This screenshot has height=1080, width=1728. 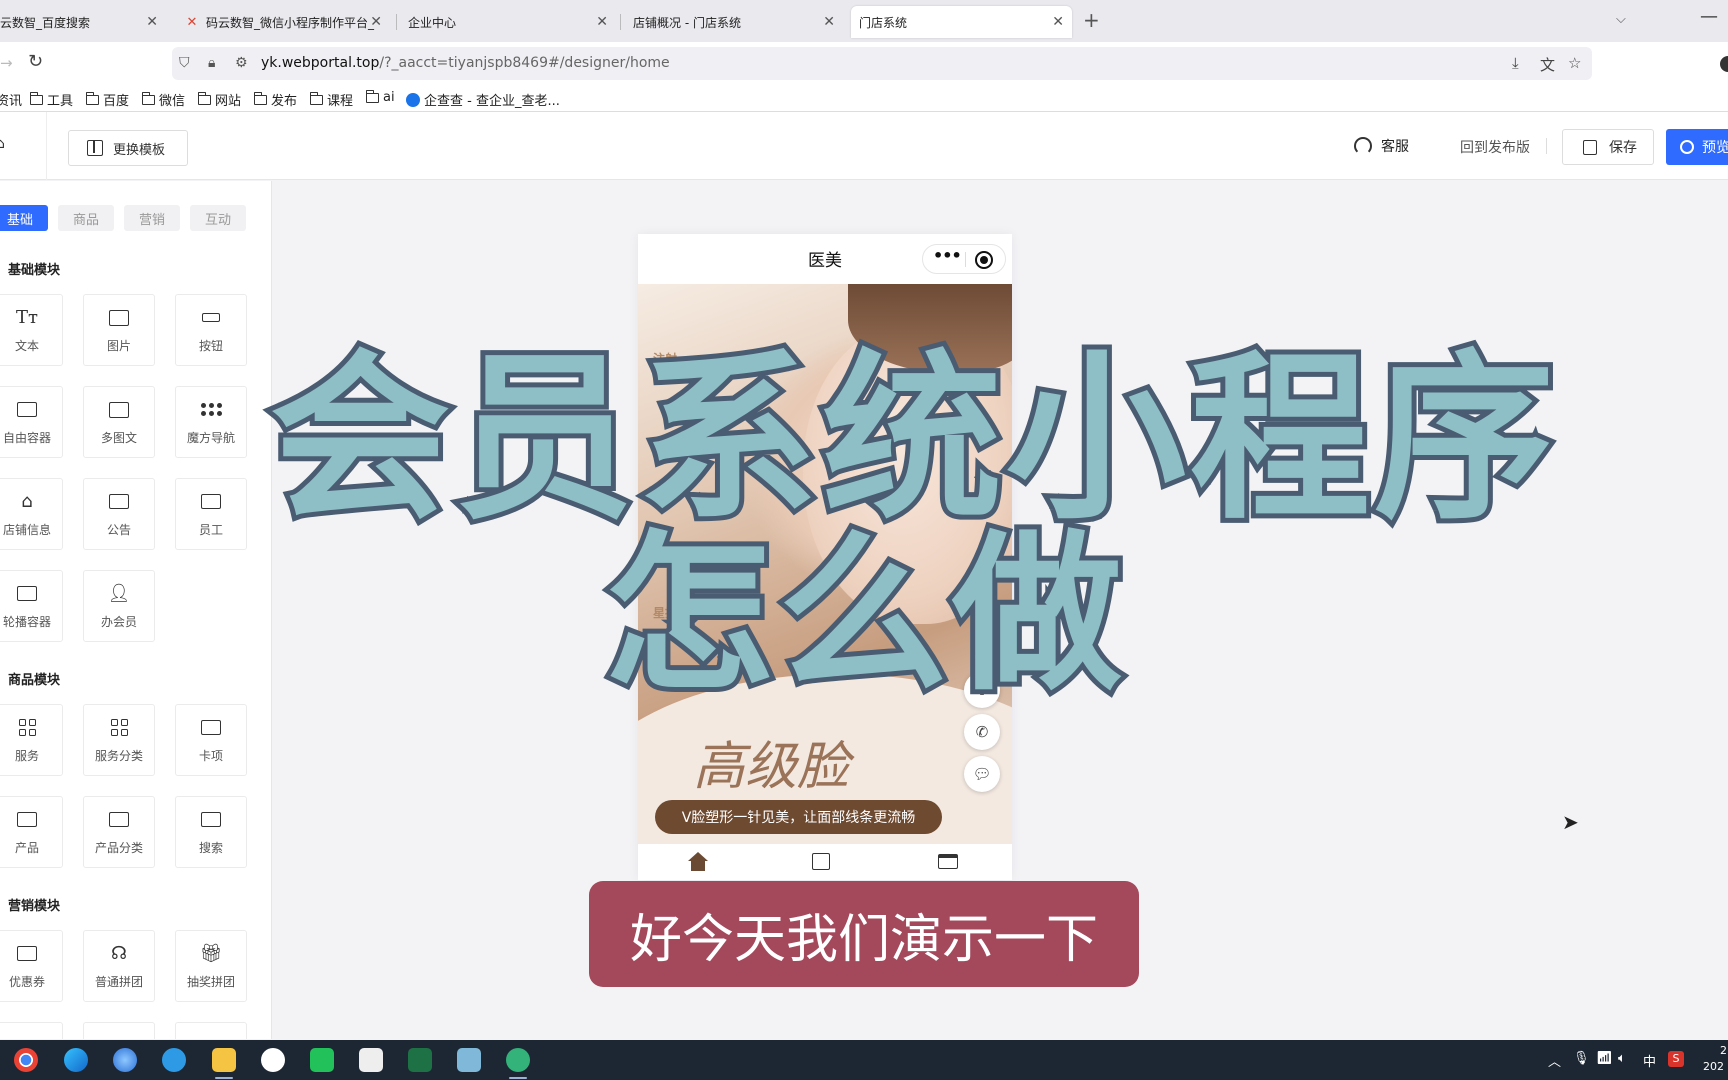 I want to click on folder-icon, so click(x=148, y=98).